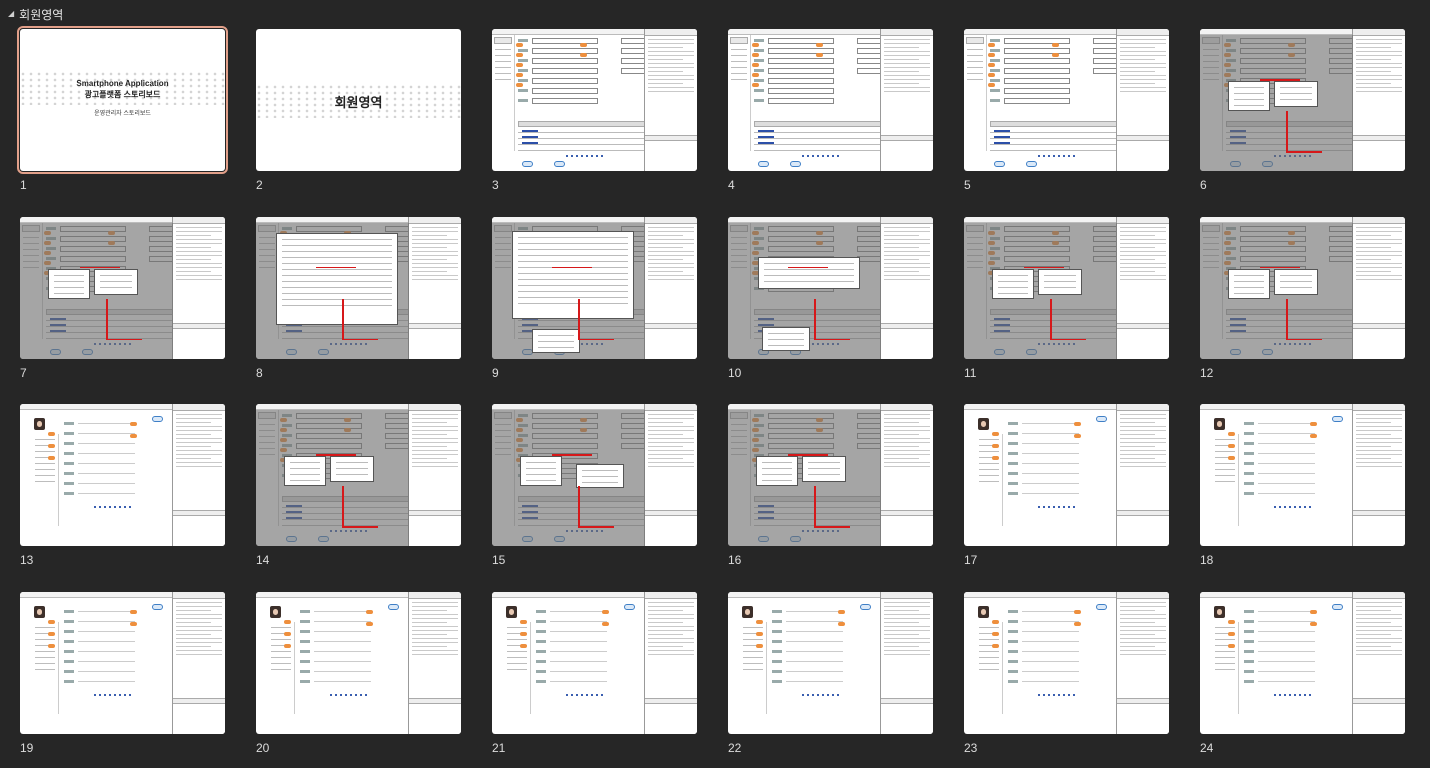 Image resolution: width=1430 pixels, height=768 pixels. I want to click on slide-thumbnail: 7, so click(122, 298).